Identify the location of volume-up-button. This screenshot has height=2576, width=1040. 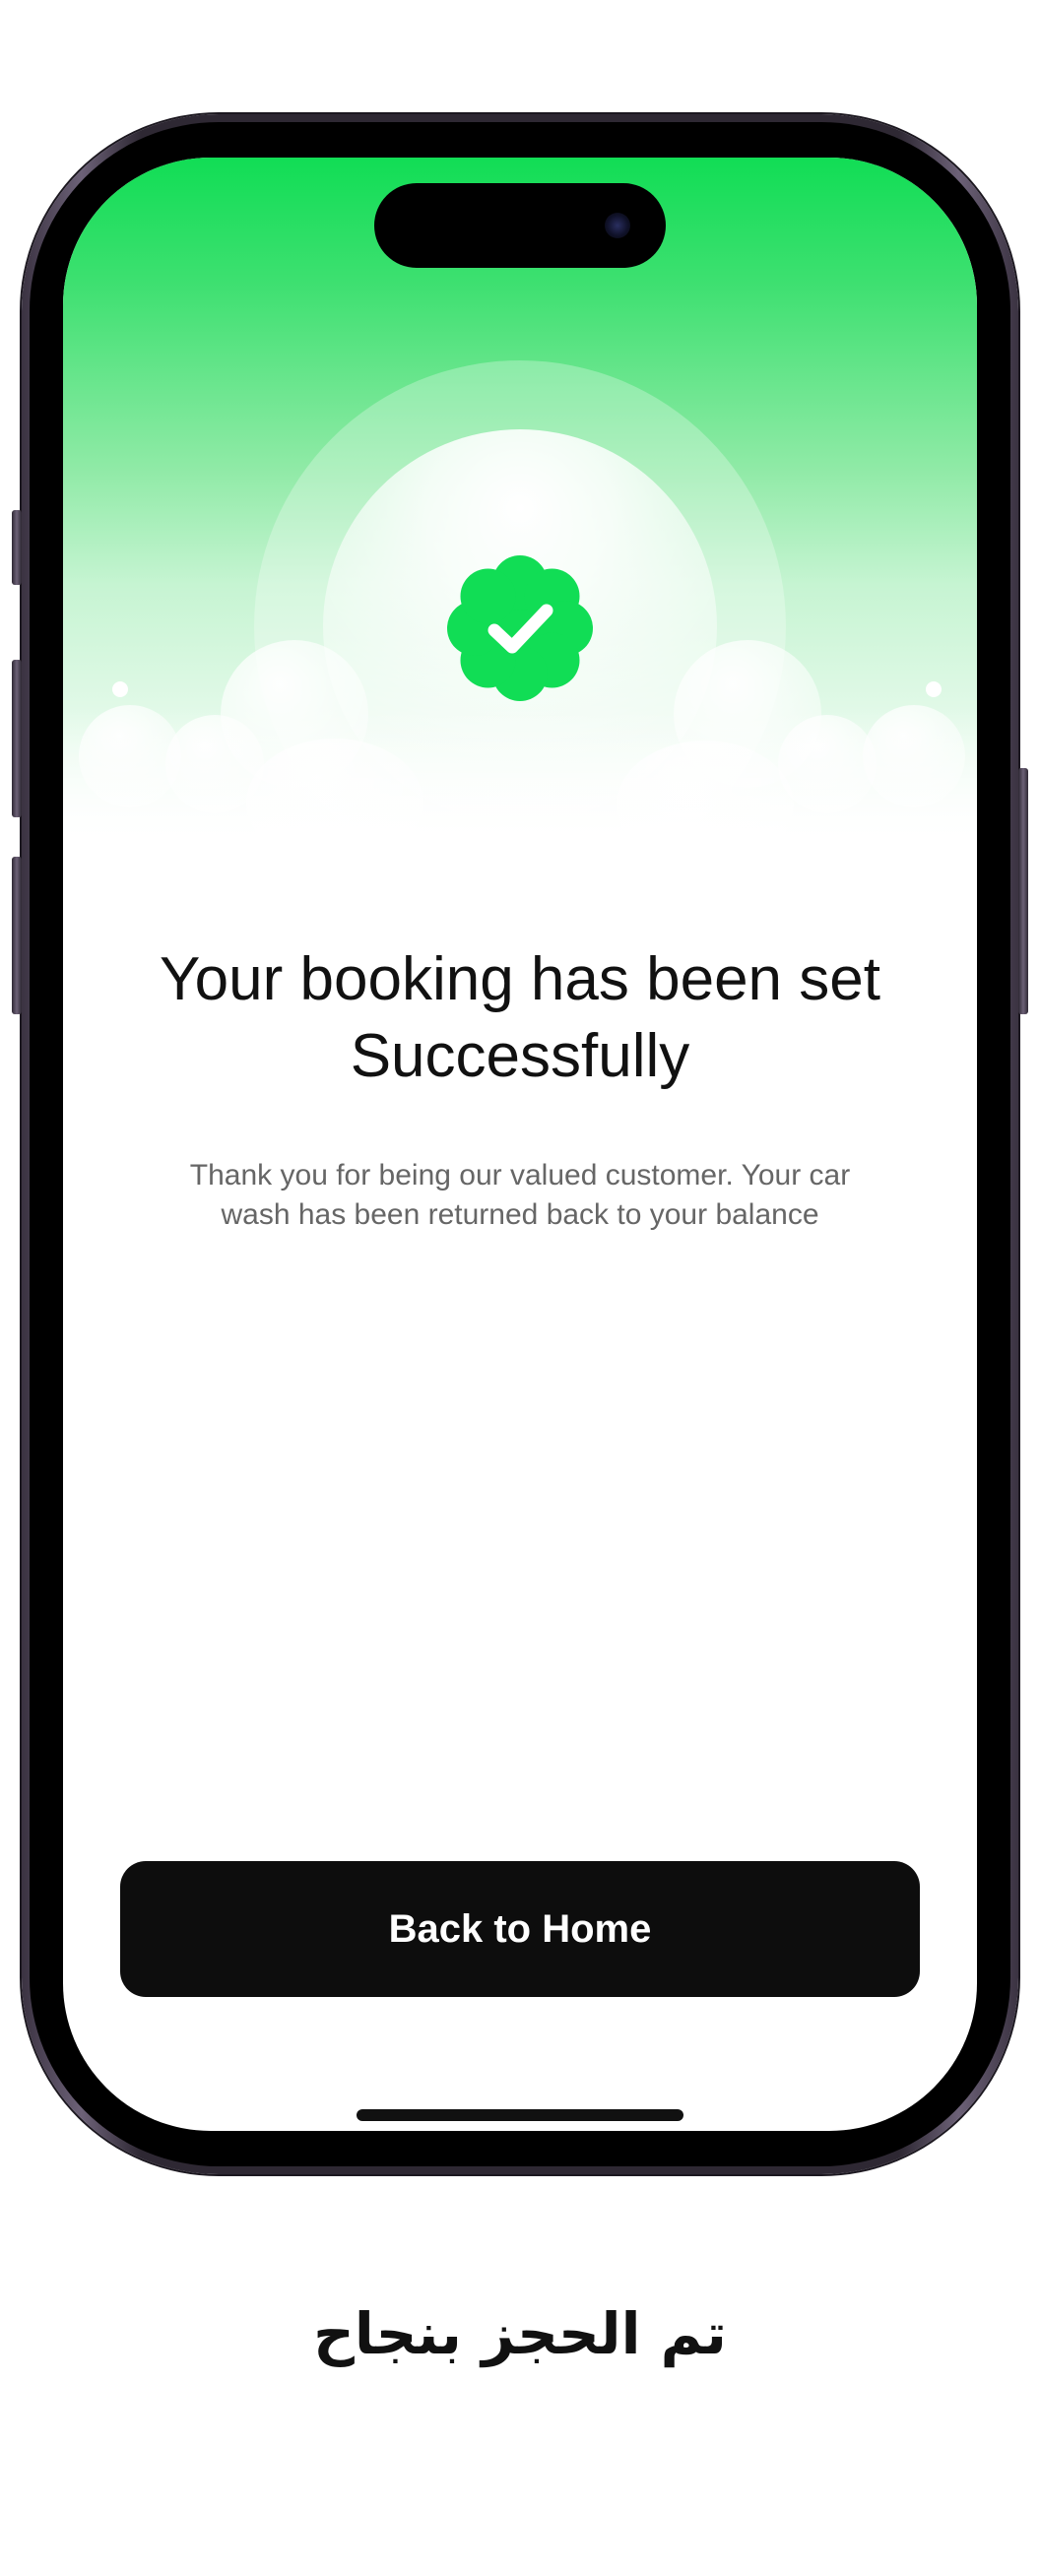
(17, 738).